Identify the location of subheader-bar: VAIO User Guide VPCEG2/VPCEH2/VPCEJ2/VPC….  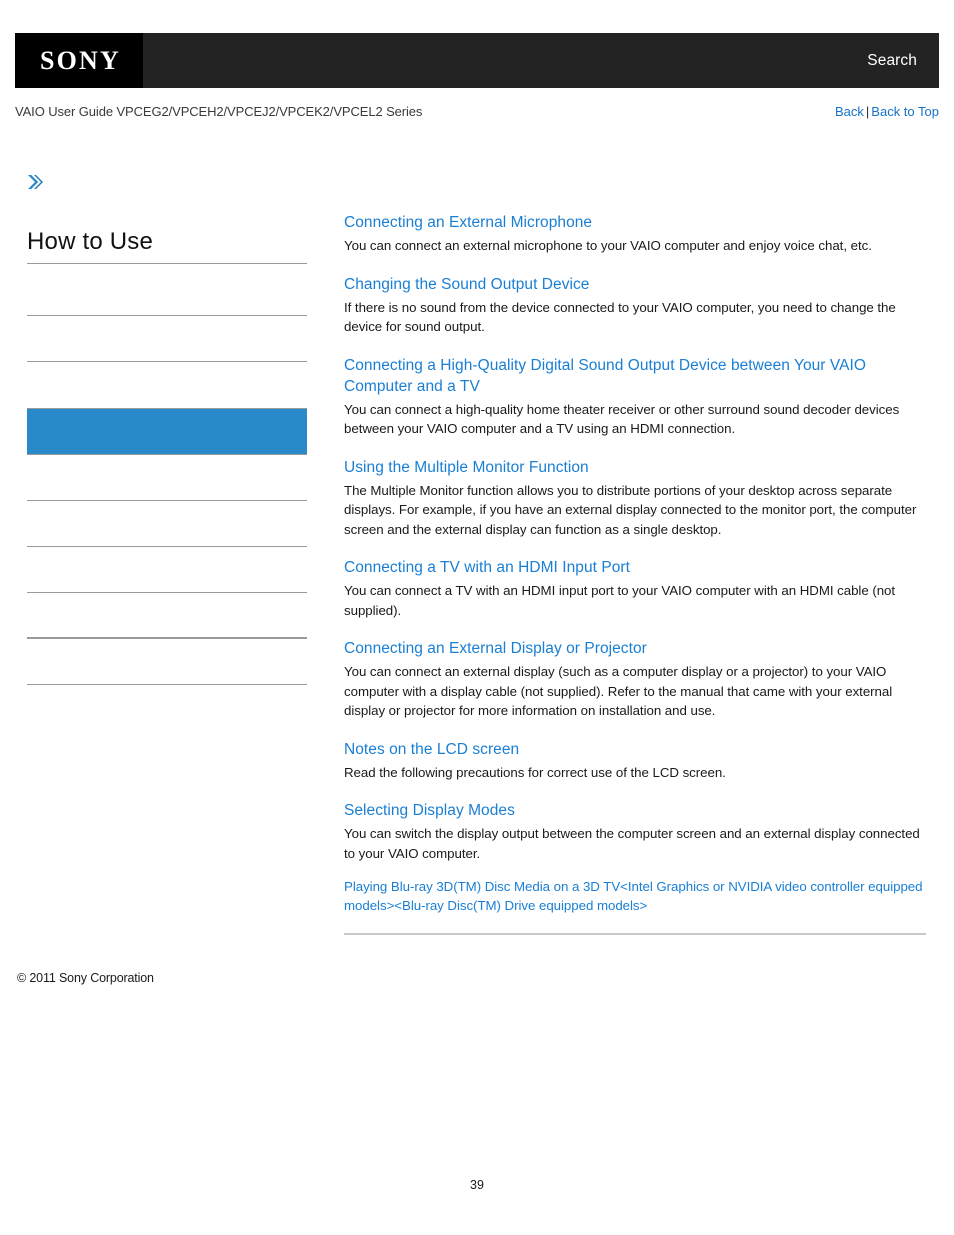
(477, 111).